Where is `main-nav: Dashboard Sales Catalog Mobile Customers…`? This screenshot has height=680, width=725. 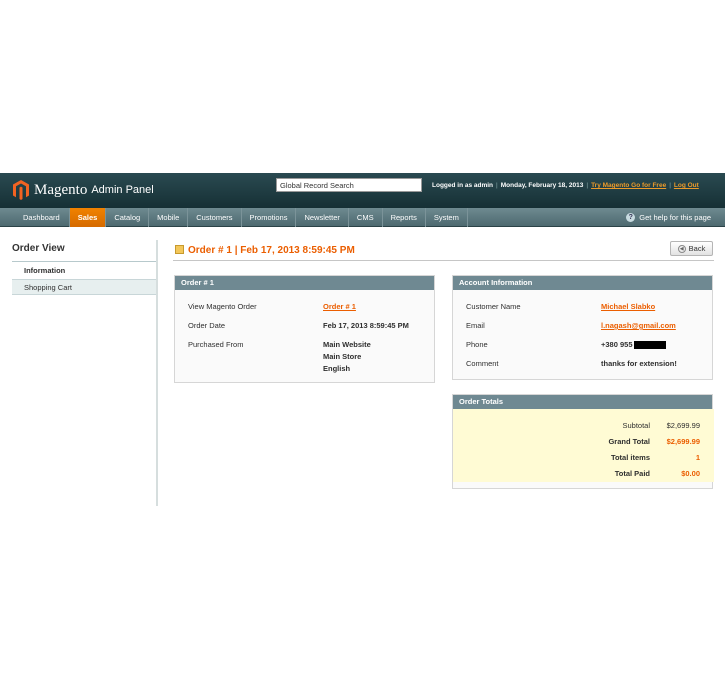
main-nav: Dashboard Sales Catalog Mobile Customers… is located at coordinates (362, 217).